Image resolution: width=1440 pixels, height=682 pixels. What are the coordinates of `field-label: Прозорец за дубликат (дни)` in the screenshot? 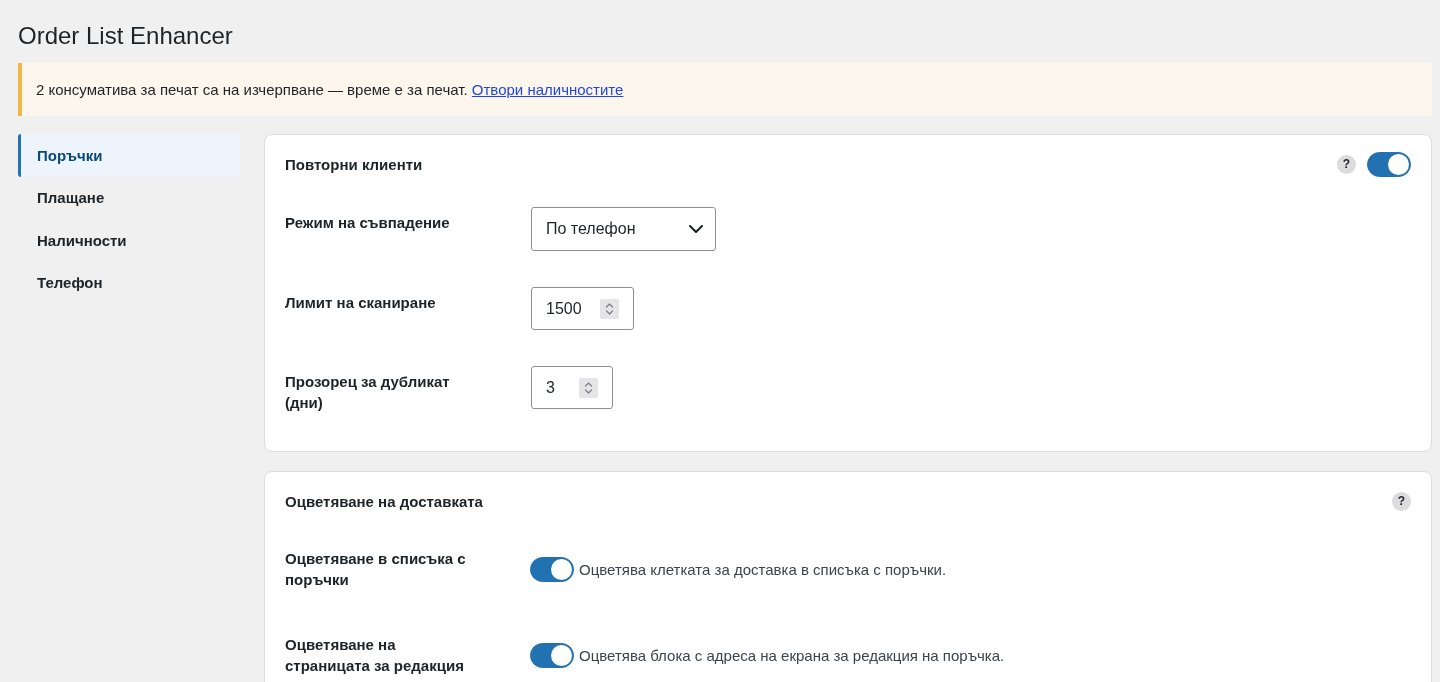 It's located at (368, 392).